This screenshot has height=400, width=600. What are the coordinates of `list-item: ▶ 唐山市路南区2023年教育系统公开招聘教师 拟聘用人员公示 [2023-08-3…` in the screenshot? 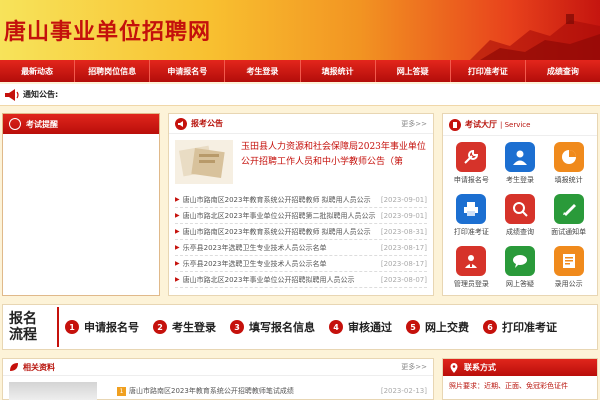 It's located at (301, 232).